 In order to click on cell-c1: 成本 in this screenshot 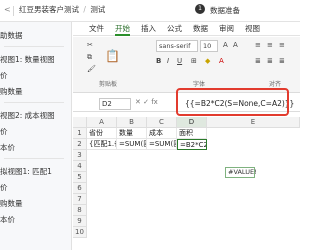, I will do `click(162, 133)`.